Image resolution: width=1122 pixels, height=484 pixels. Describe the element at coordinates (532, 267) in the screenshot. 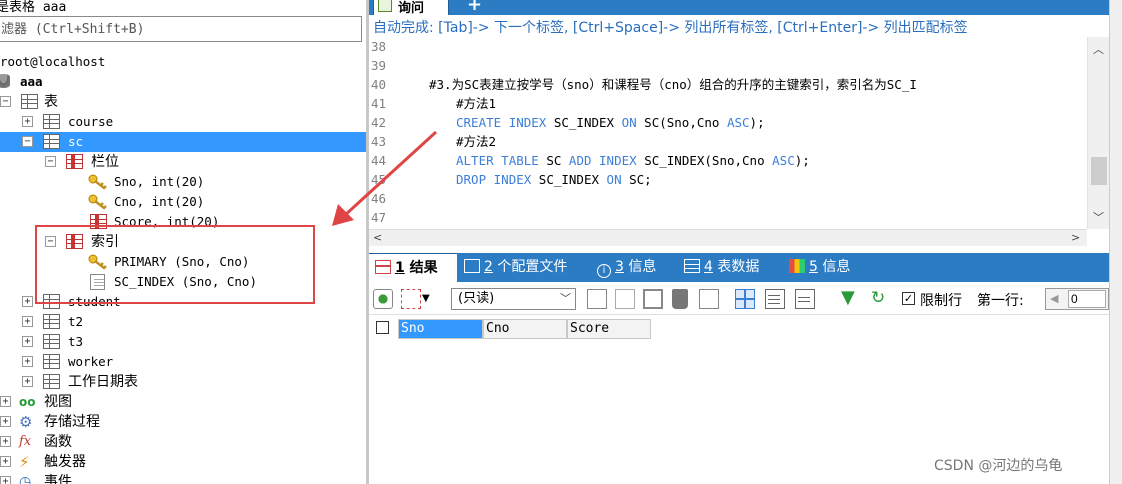

I see `tab-label: 个配置文件` at that location.